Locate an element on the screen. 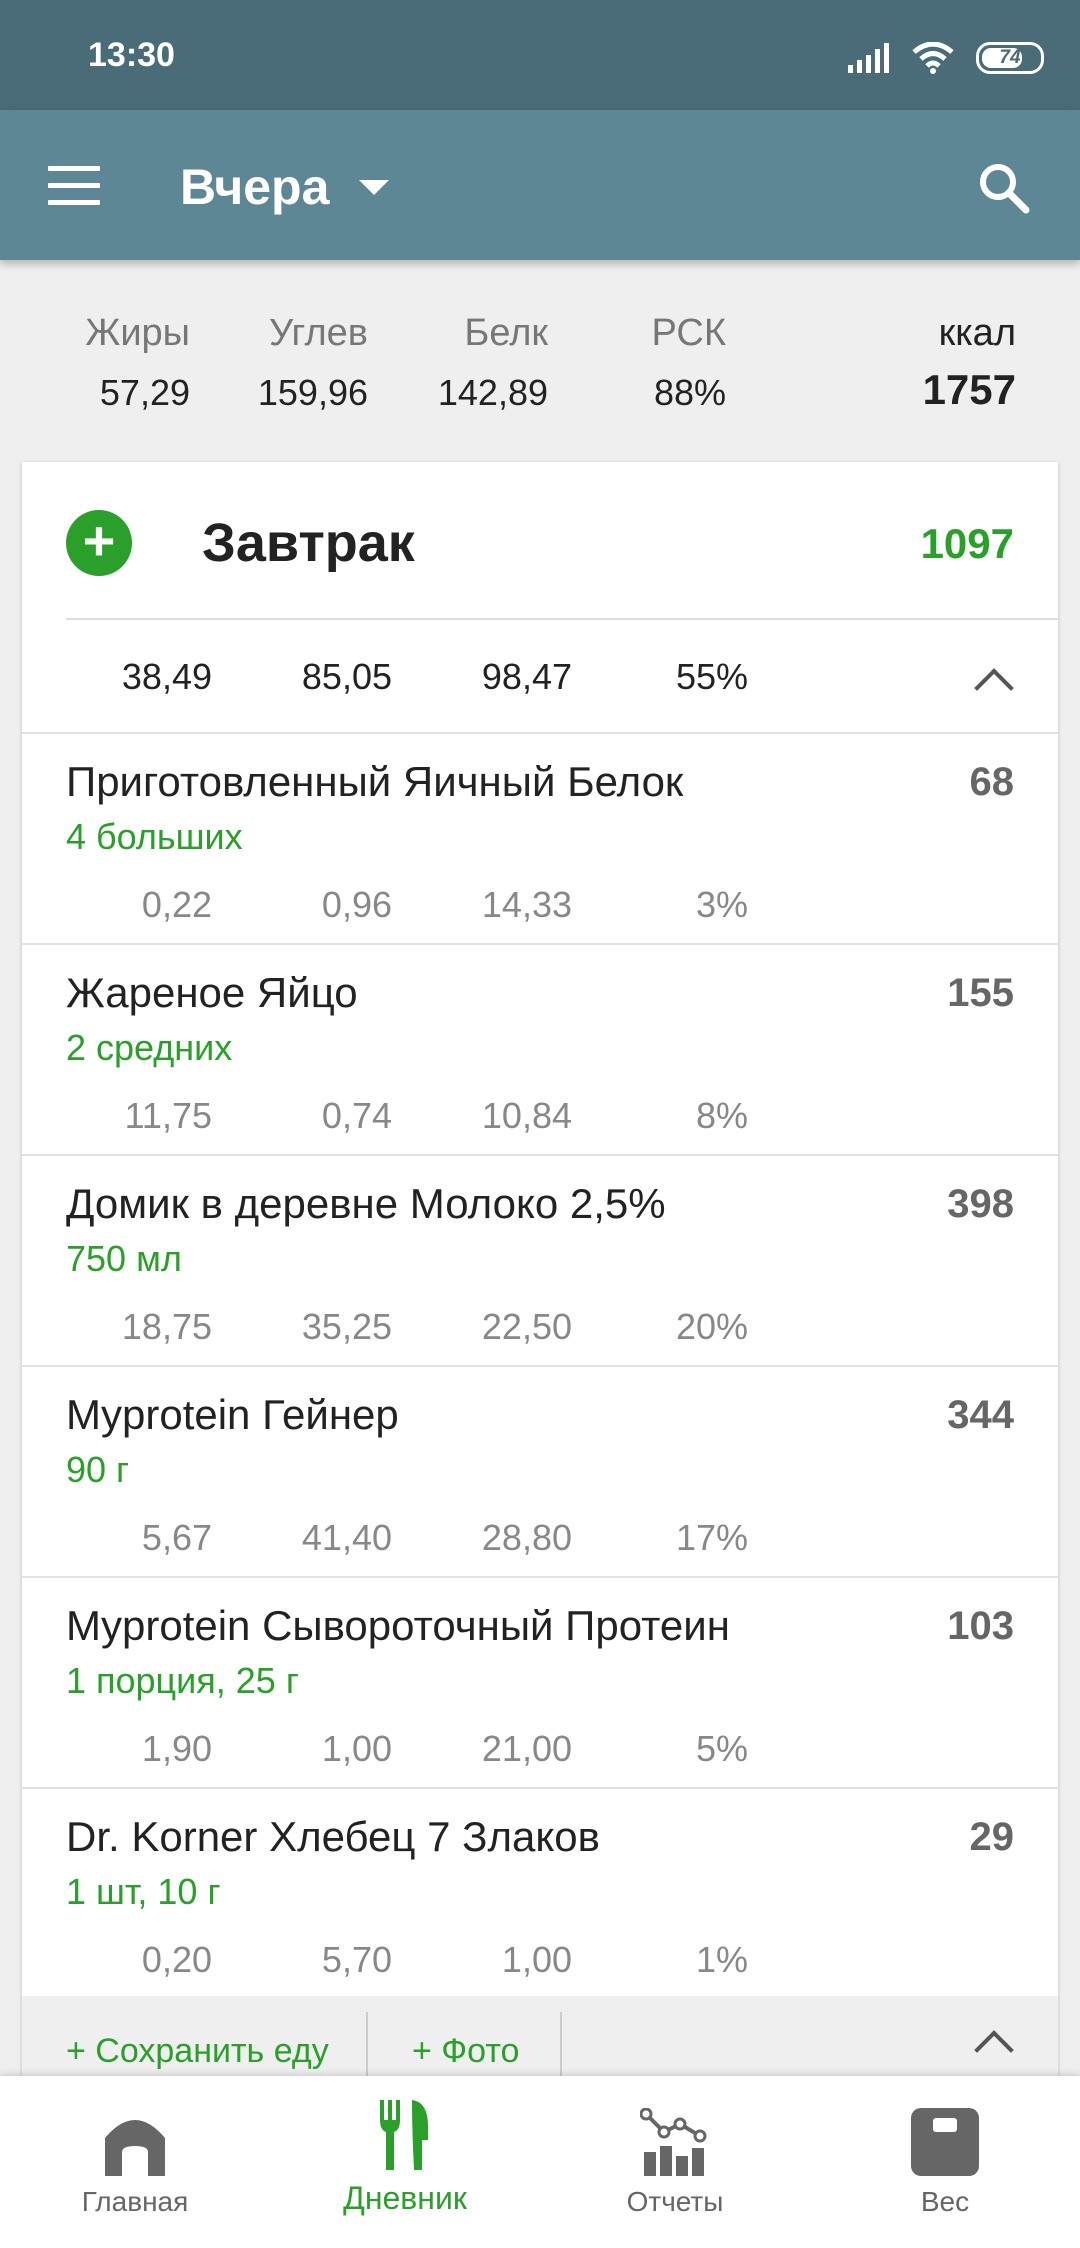 Image resolution: width=1080 pixels, height=2248 pixels. meal-totals: 38,49 85,05 98,47 55% is located at coordinates (540, 677).